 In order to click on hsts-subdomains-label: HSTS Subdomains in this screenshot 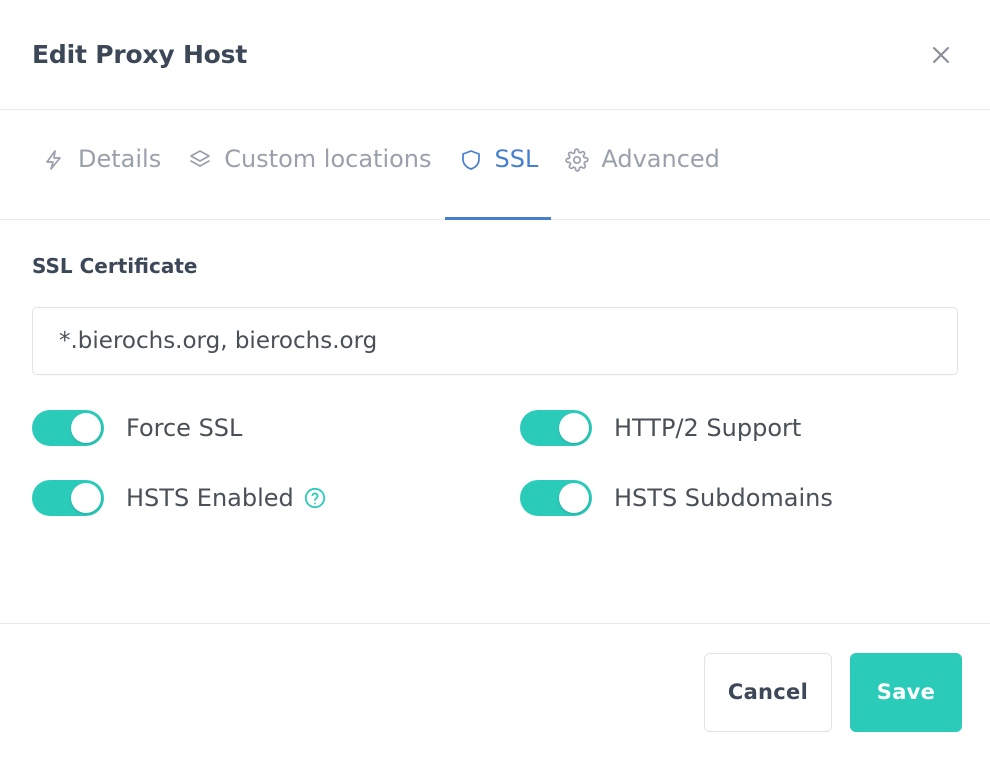, I will do `click(723, 498)`.